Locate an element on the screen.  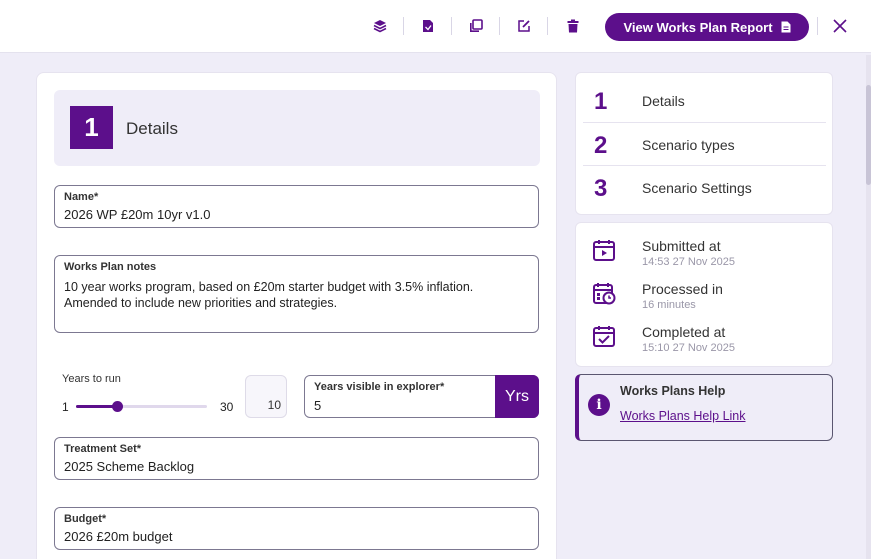
help-card: i Works Plans Help Works Plans Help Link is located at coordinates (704, 407).